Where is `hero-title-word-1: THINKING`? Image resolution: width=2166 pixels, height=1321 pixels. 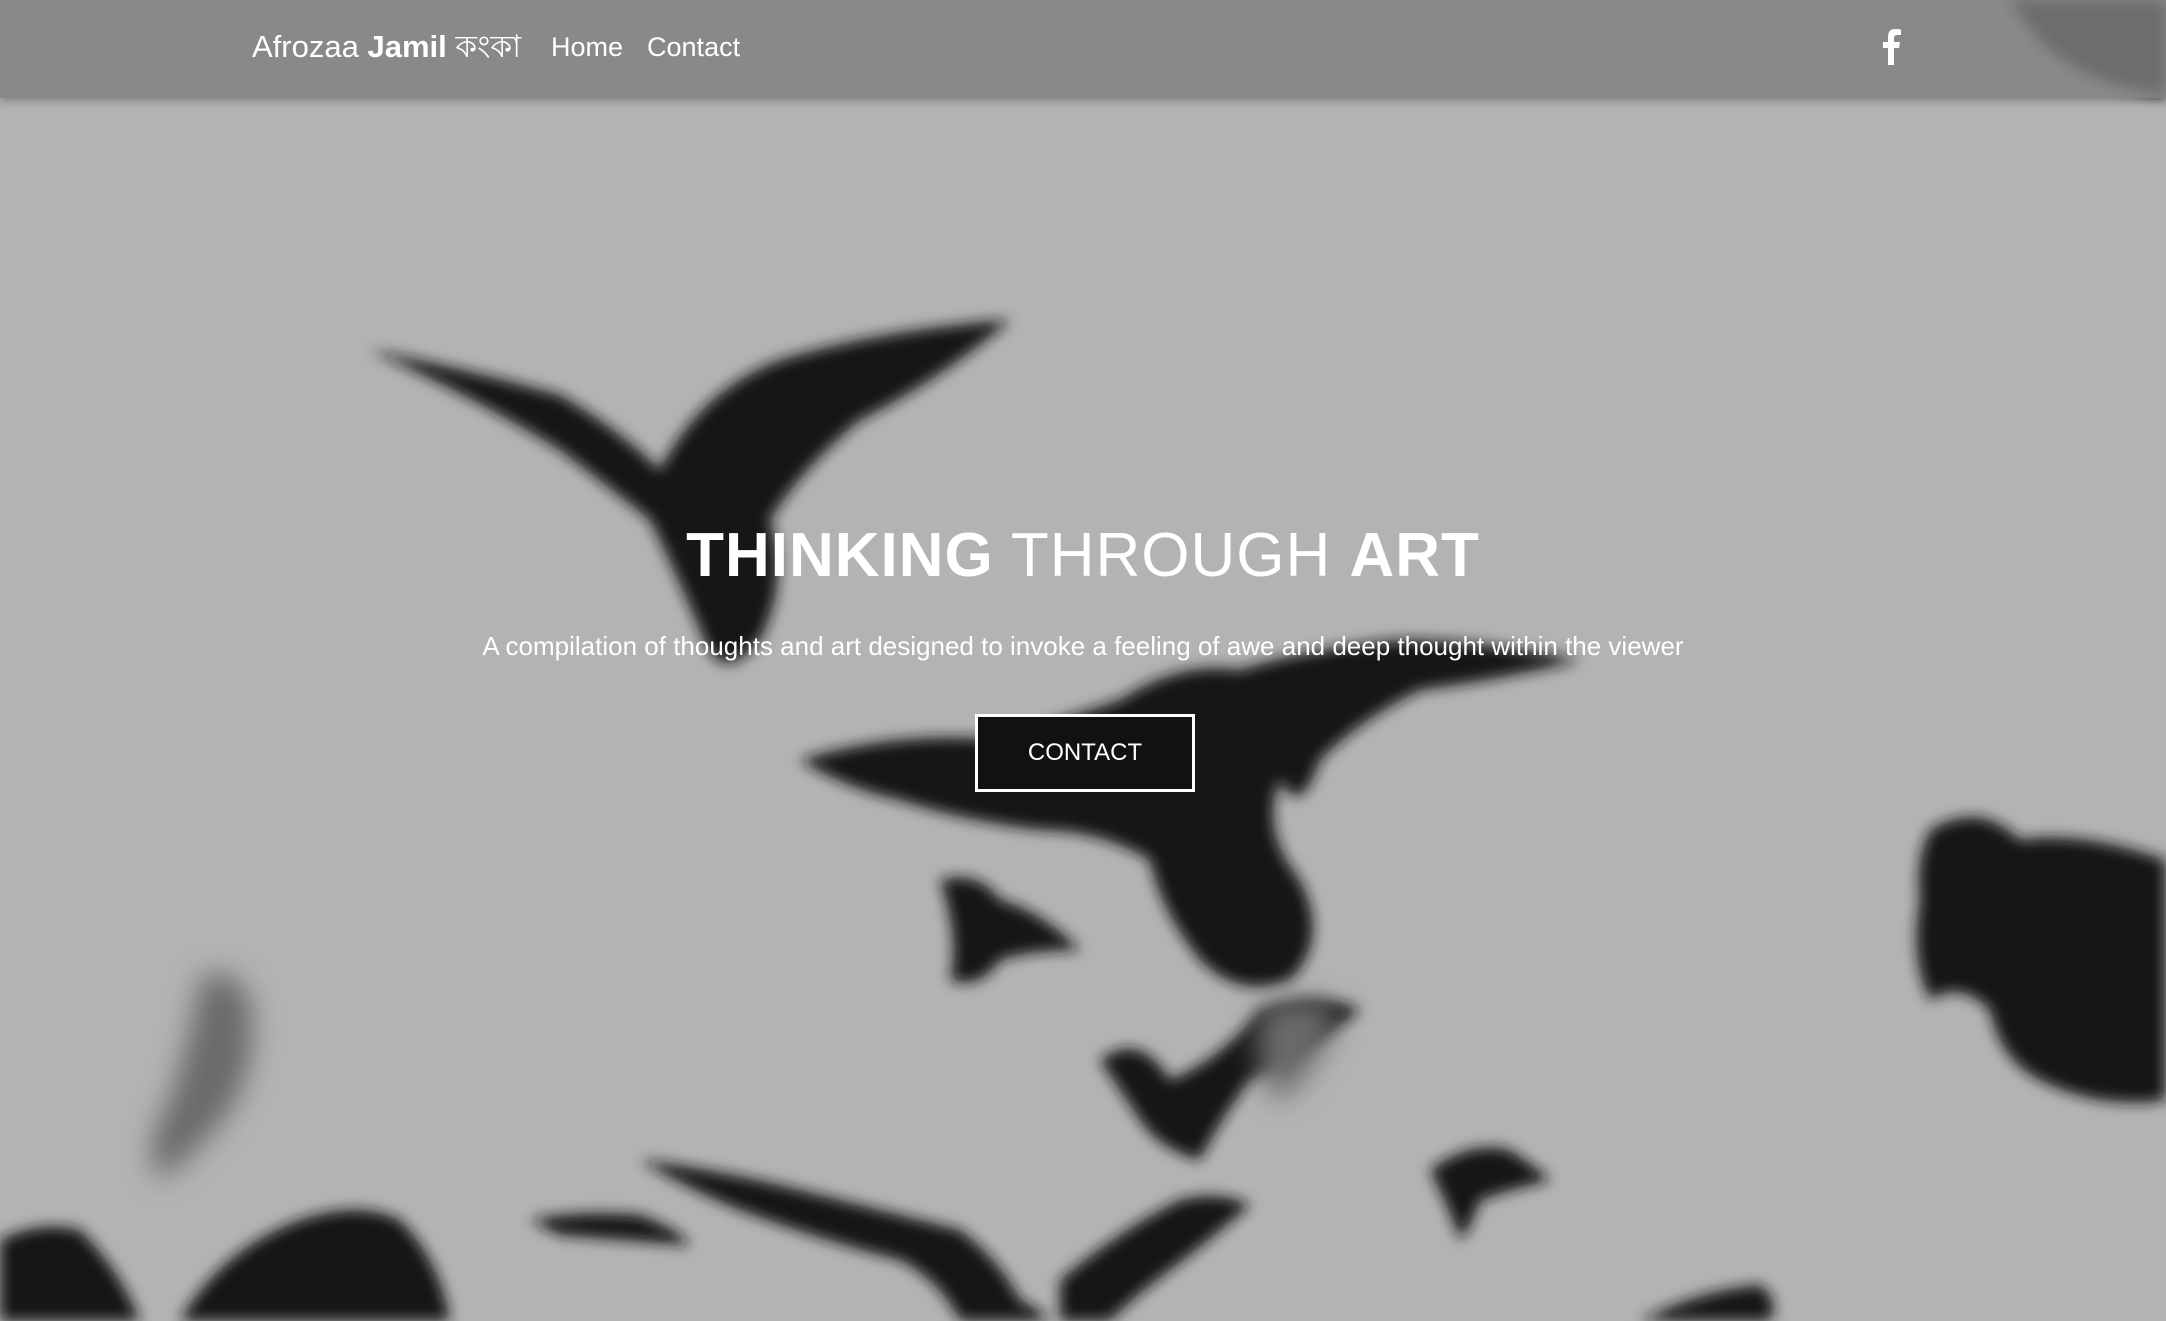
hero-title-word-1: THINKING is located at coordinates (840, 555).